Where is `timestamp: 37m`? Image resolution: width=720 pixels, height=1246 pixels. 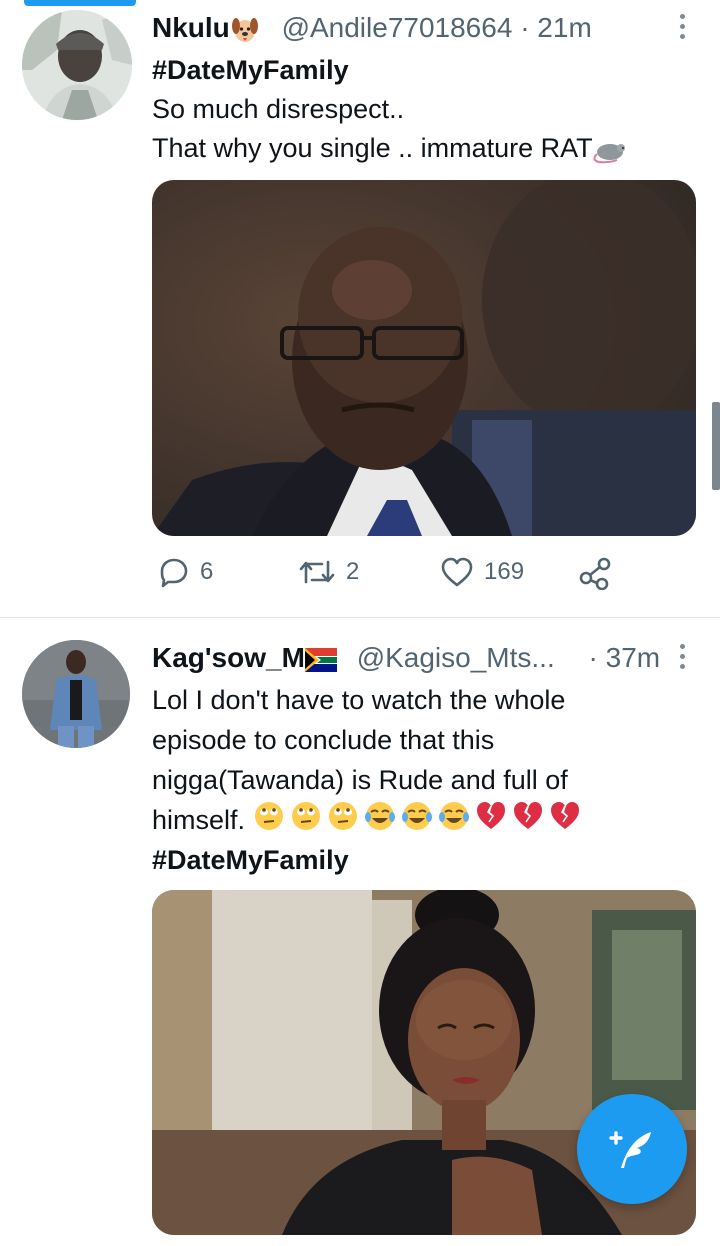
timestamp: 37m is located at coordinates (633, 657).